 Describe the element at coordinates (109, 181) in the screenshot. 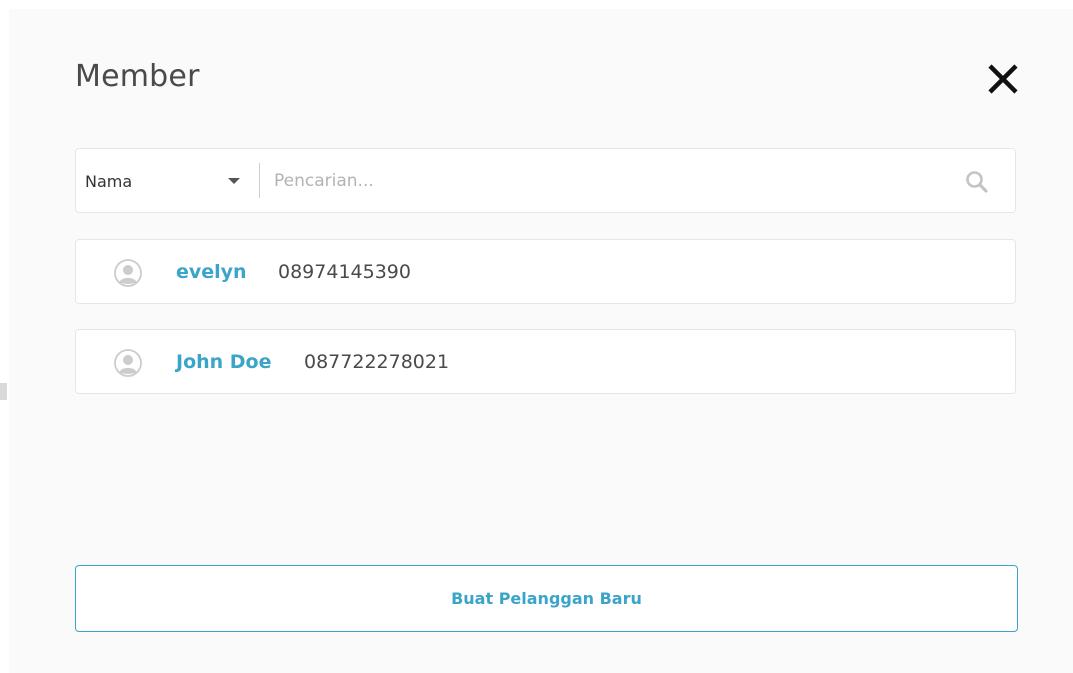

I see `search-filter-label: Nama` at that location.